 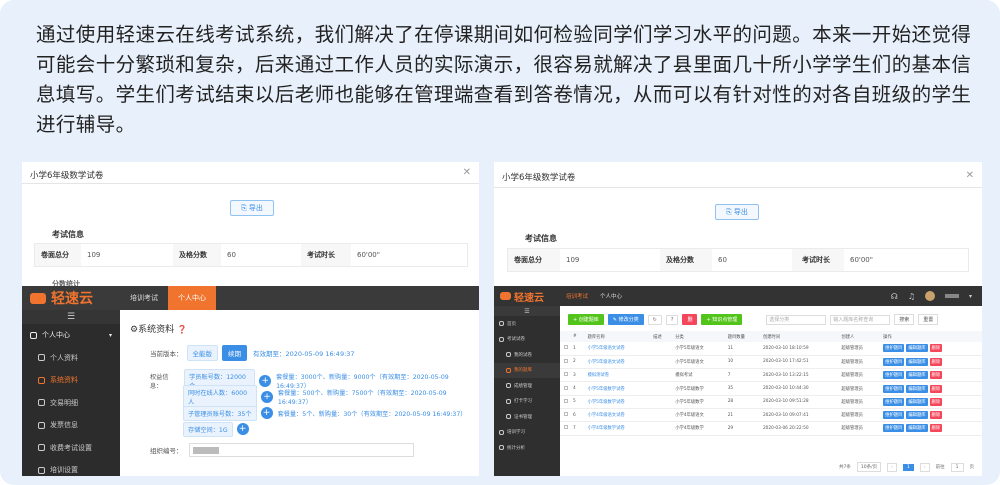 What do you see at coordinates (527, 402) in the screenshot?
I see `sidebar-item-clock: 打卡学习` at bounding box center [527, 402].